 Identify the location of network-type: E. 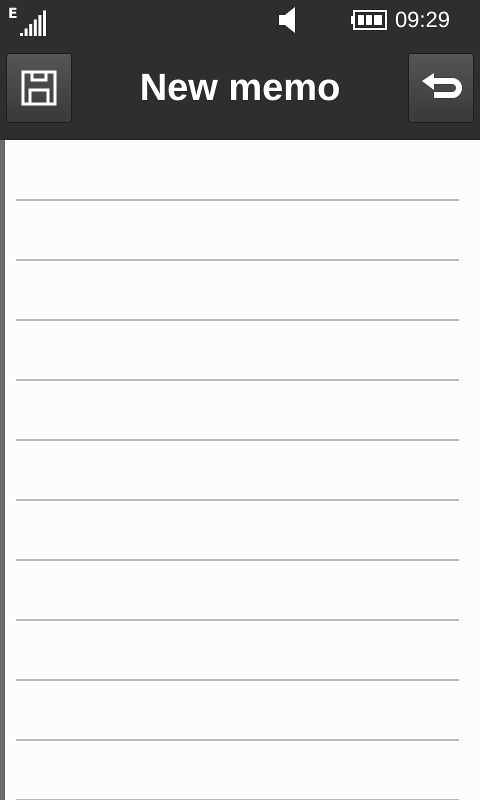
(13, 14).